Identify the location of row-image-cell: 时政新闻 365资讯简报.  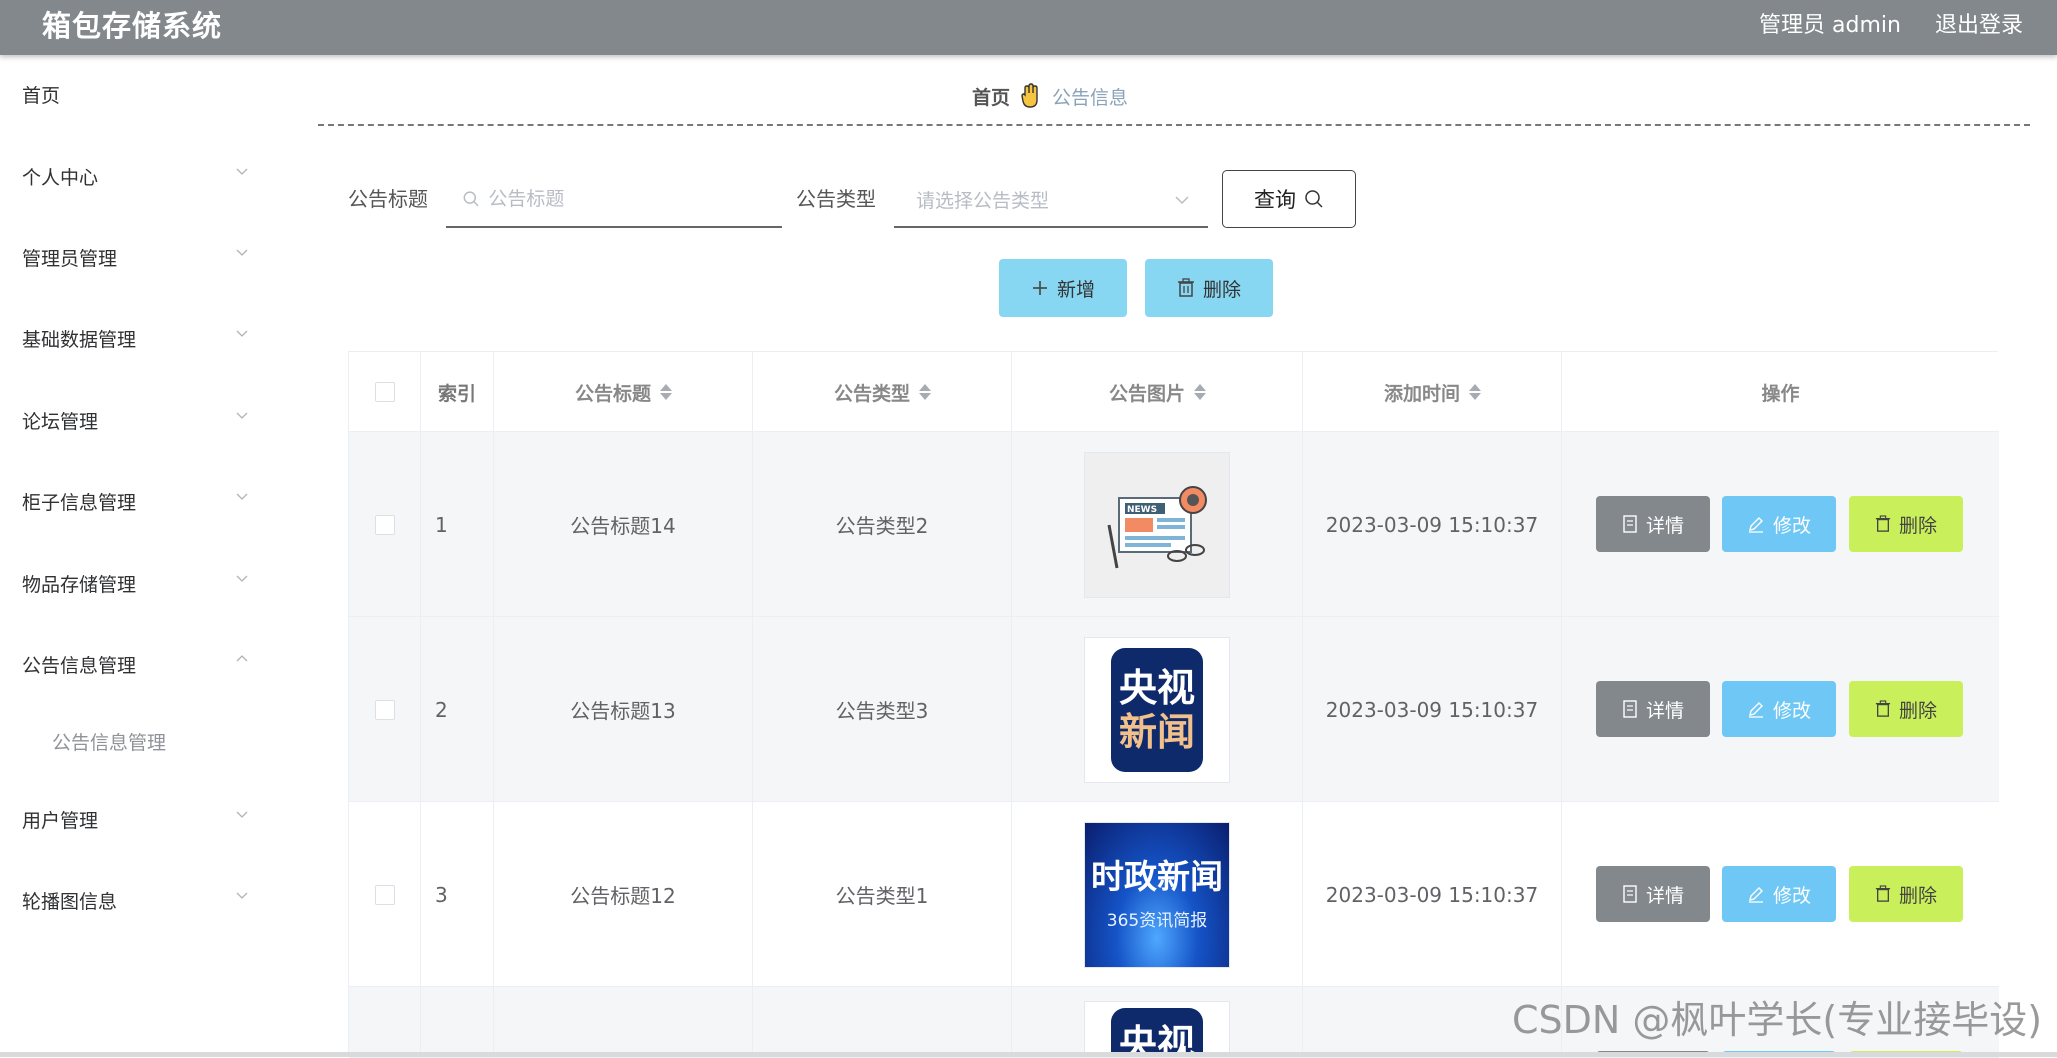
(1157, 894).